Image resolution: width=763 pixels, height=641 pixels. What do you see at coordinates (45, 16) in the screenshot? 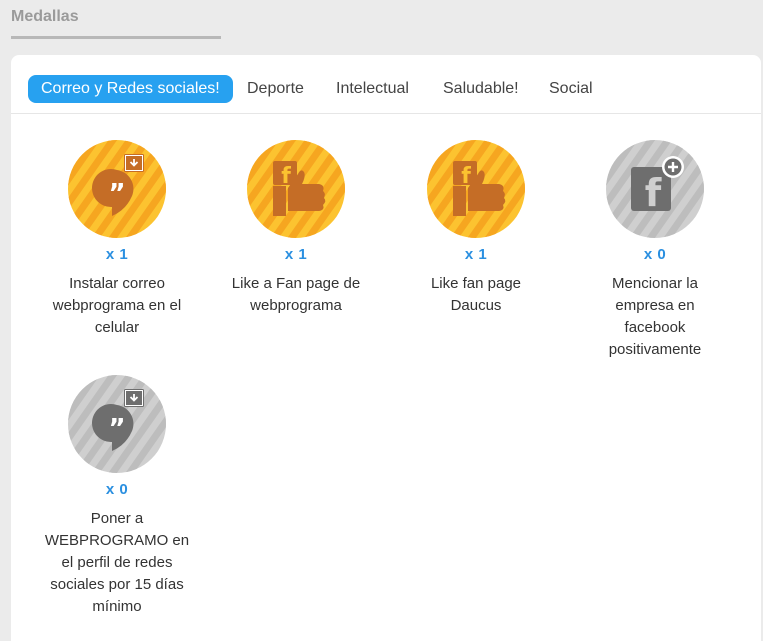
I see `section-title: Medallas` at bounding box center [45, 16].